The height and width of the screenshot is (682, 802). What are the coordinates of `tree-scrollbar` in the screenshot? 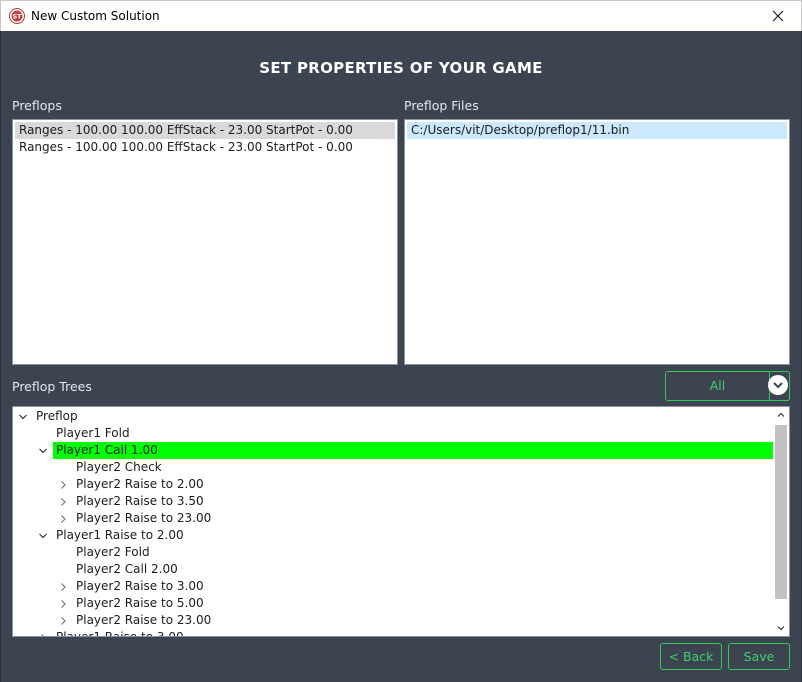 It's located at (781, 521).